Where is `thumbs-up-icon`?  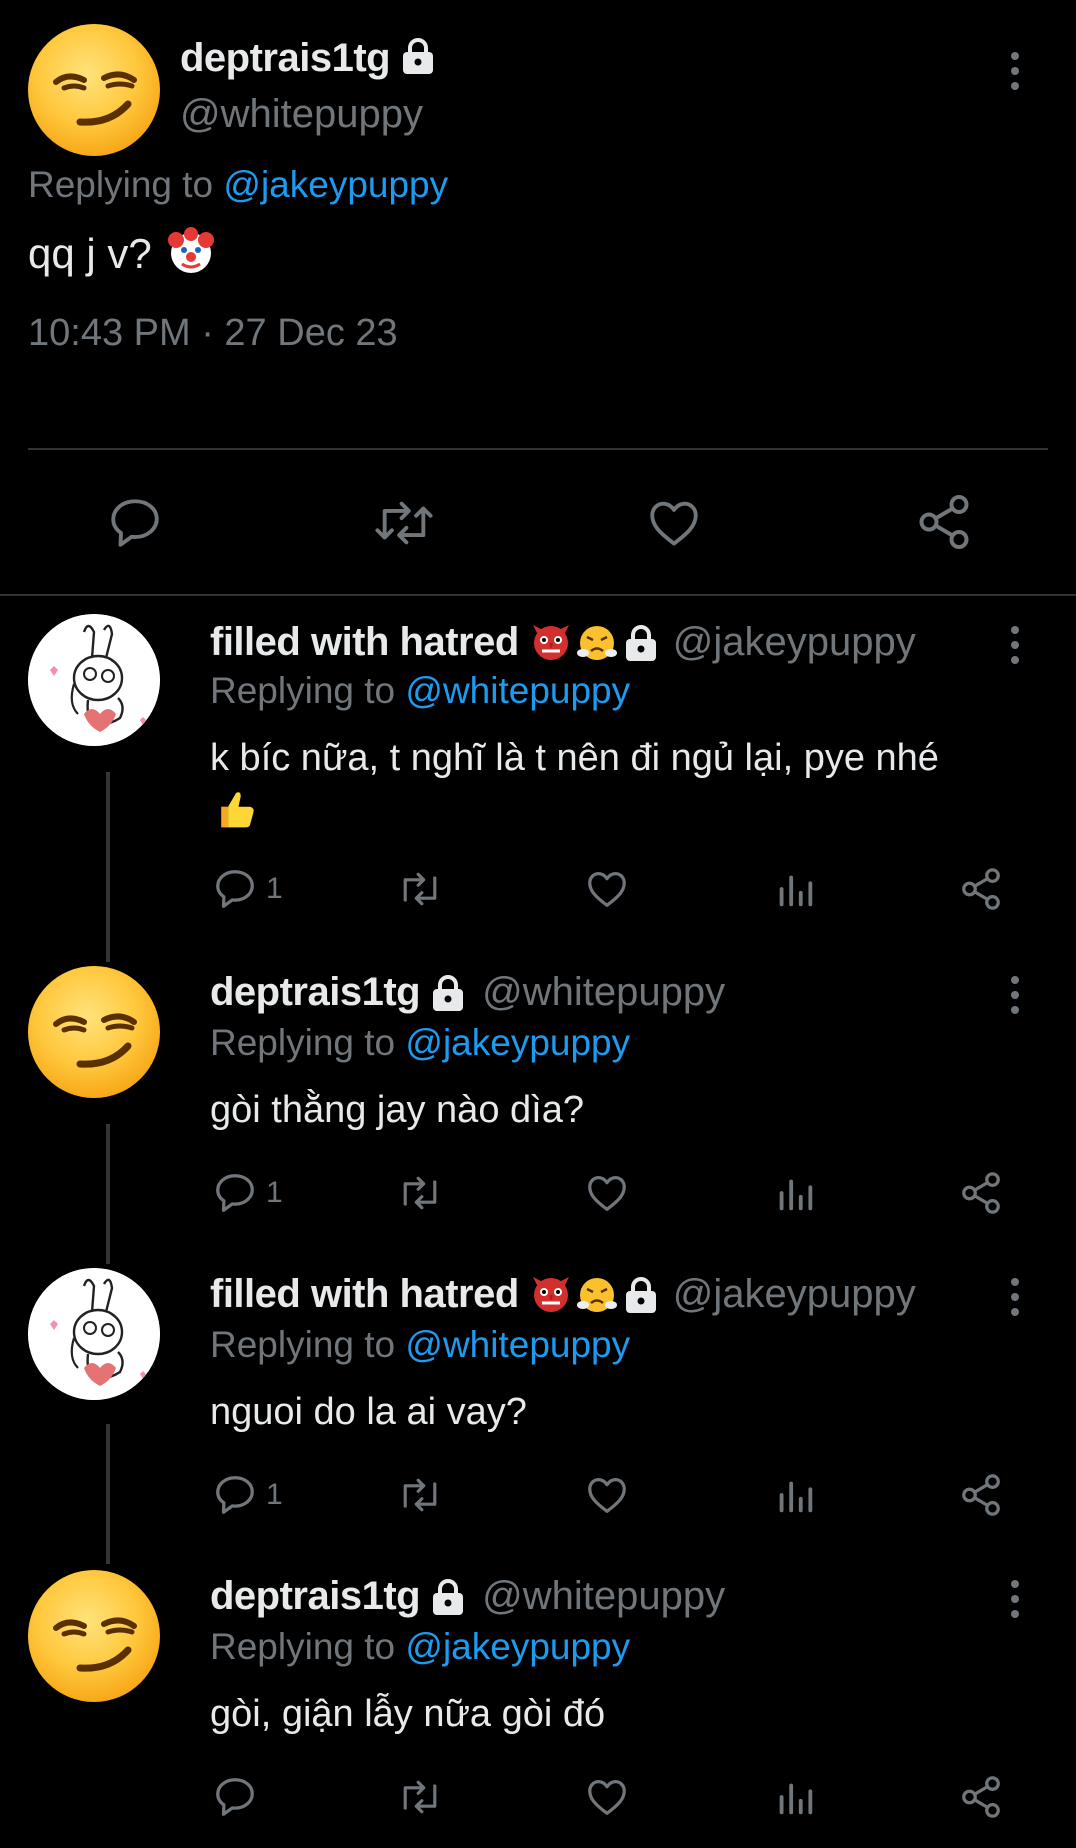 thumbs-up-icon is located at coordinates (235, 811).